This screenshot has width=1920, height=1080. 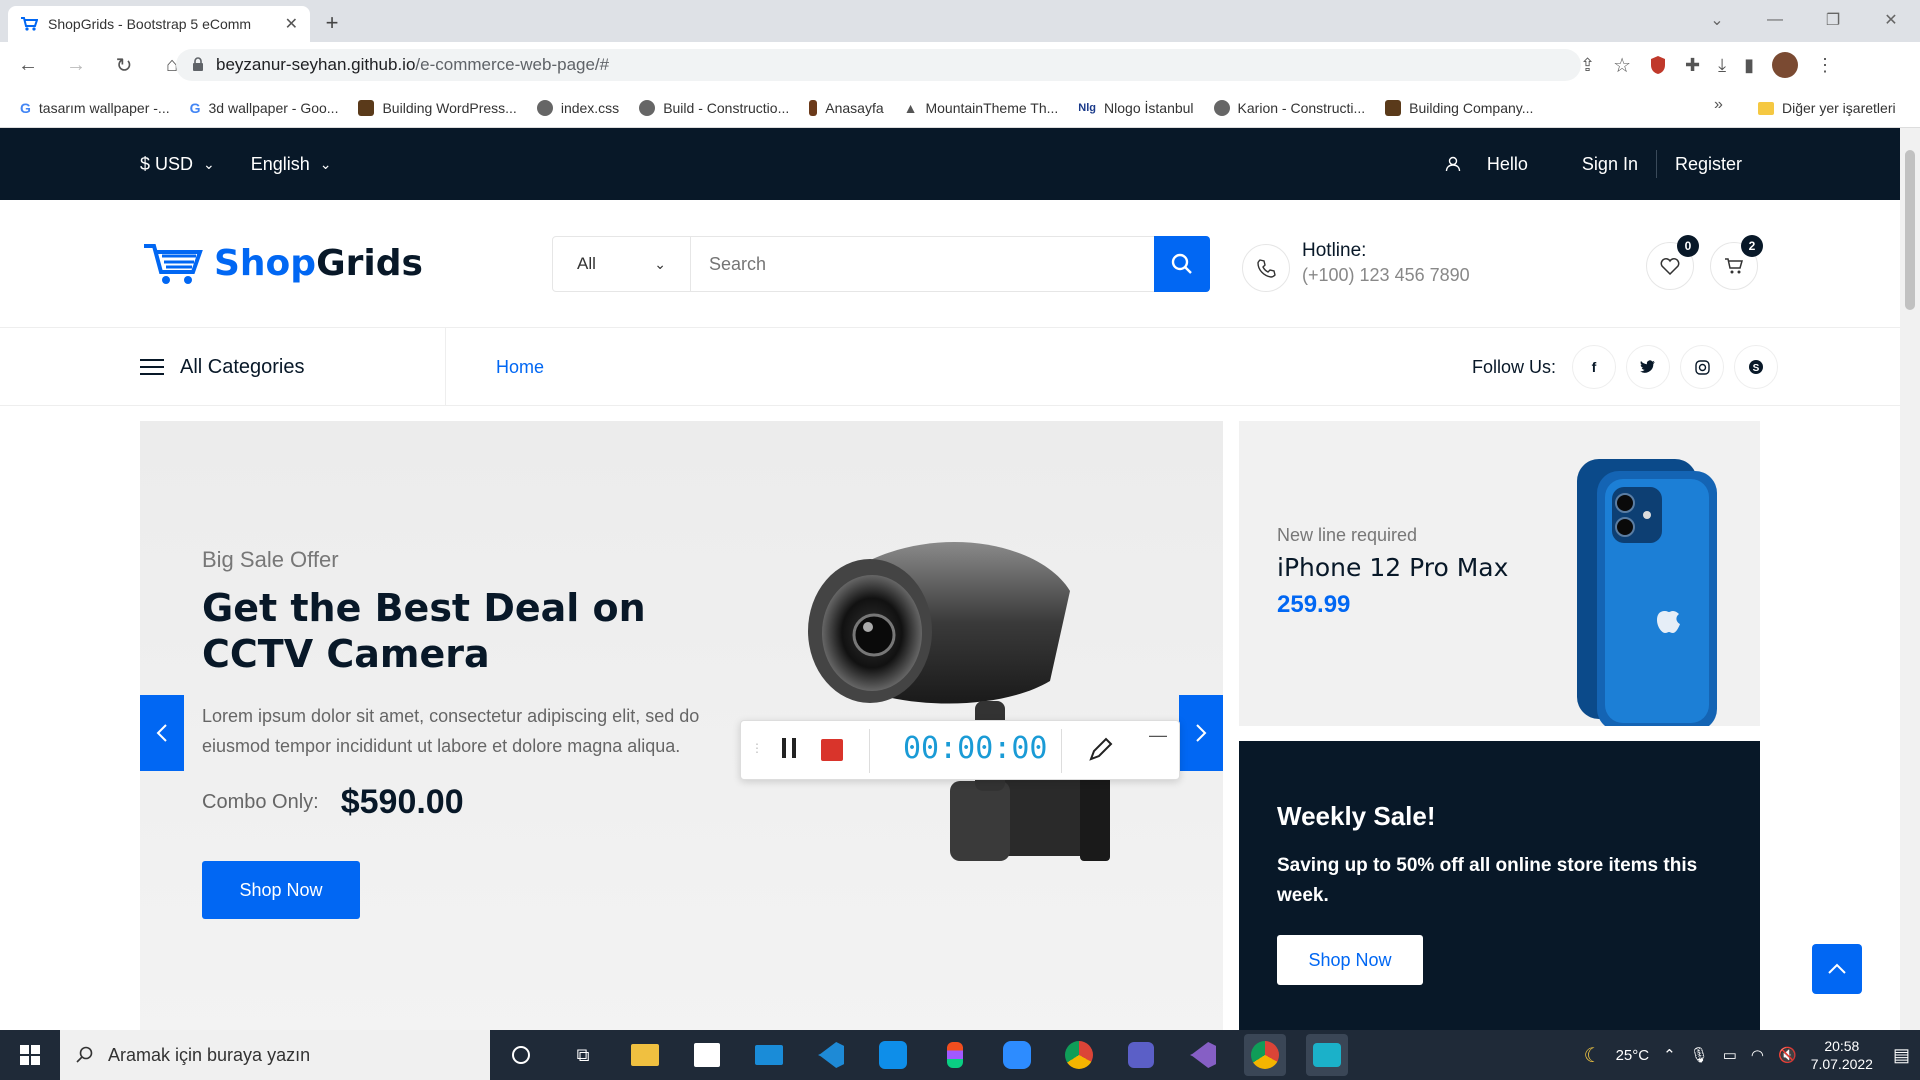 What do you see at coordinates (1327, 1055) in the screenshot?
I see `screen-recorder-app-icon` at bounding box center [1327, 1055].